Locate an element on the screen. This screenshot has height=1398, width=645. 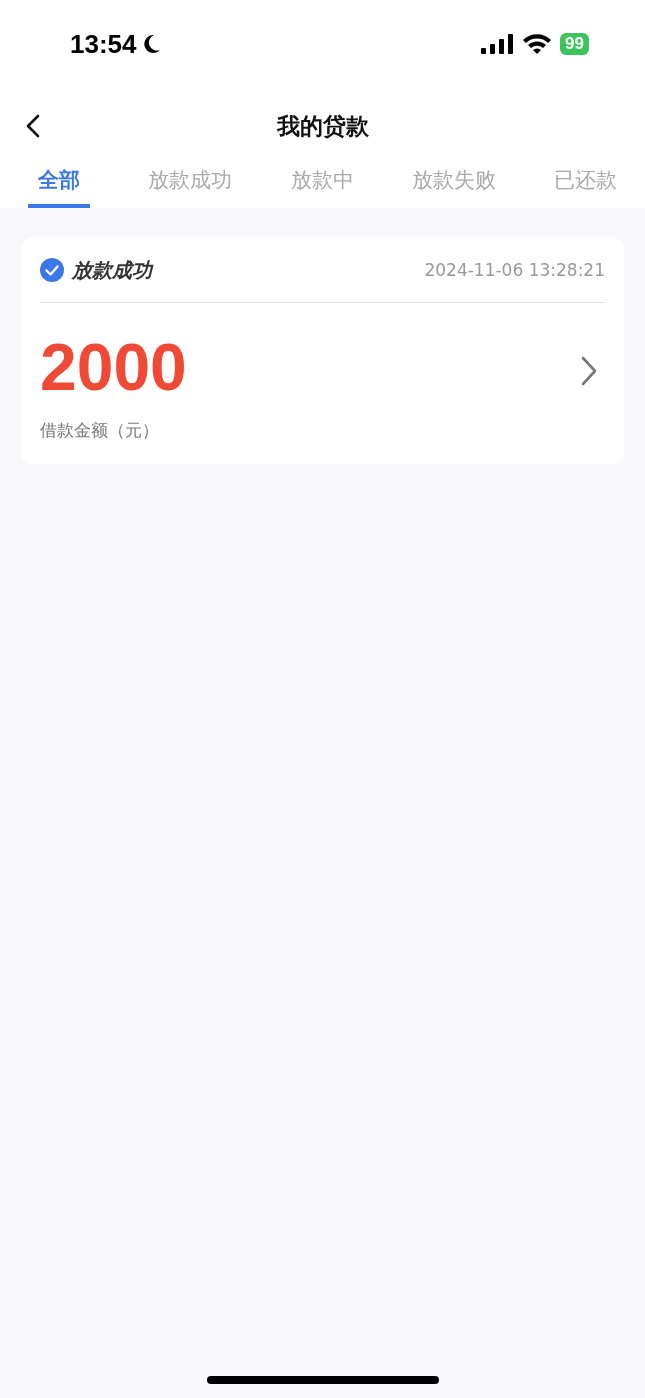
tab: 放款失败 is located at coordinates (453, 186).